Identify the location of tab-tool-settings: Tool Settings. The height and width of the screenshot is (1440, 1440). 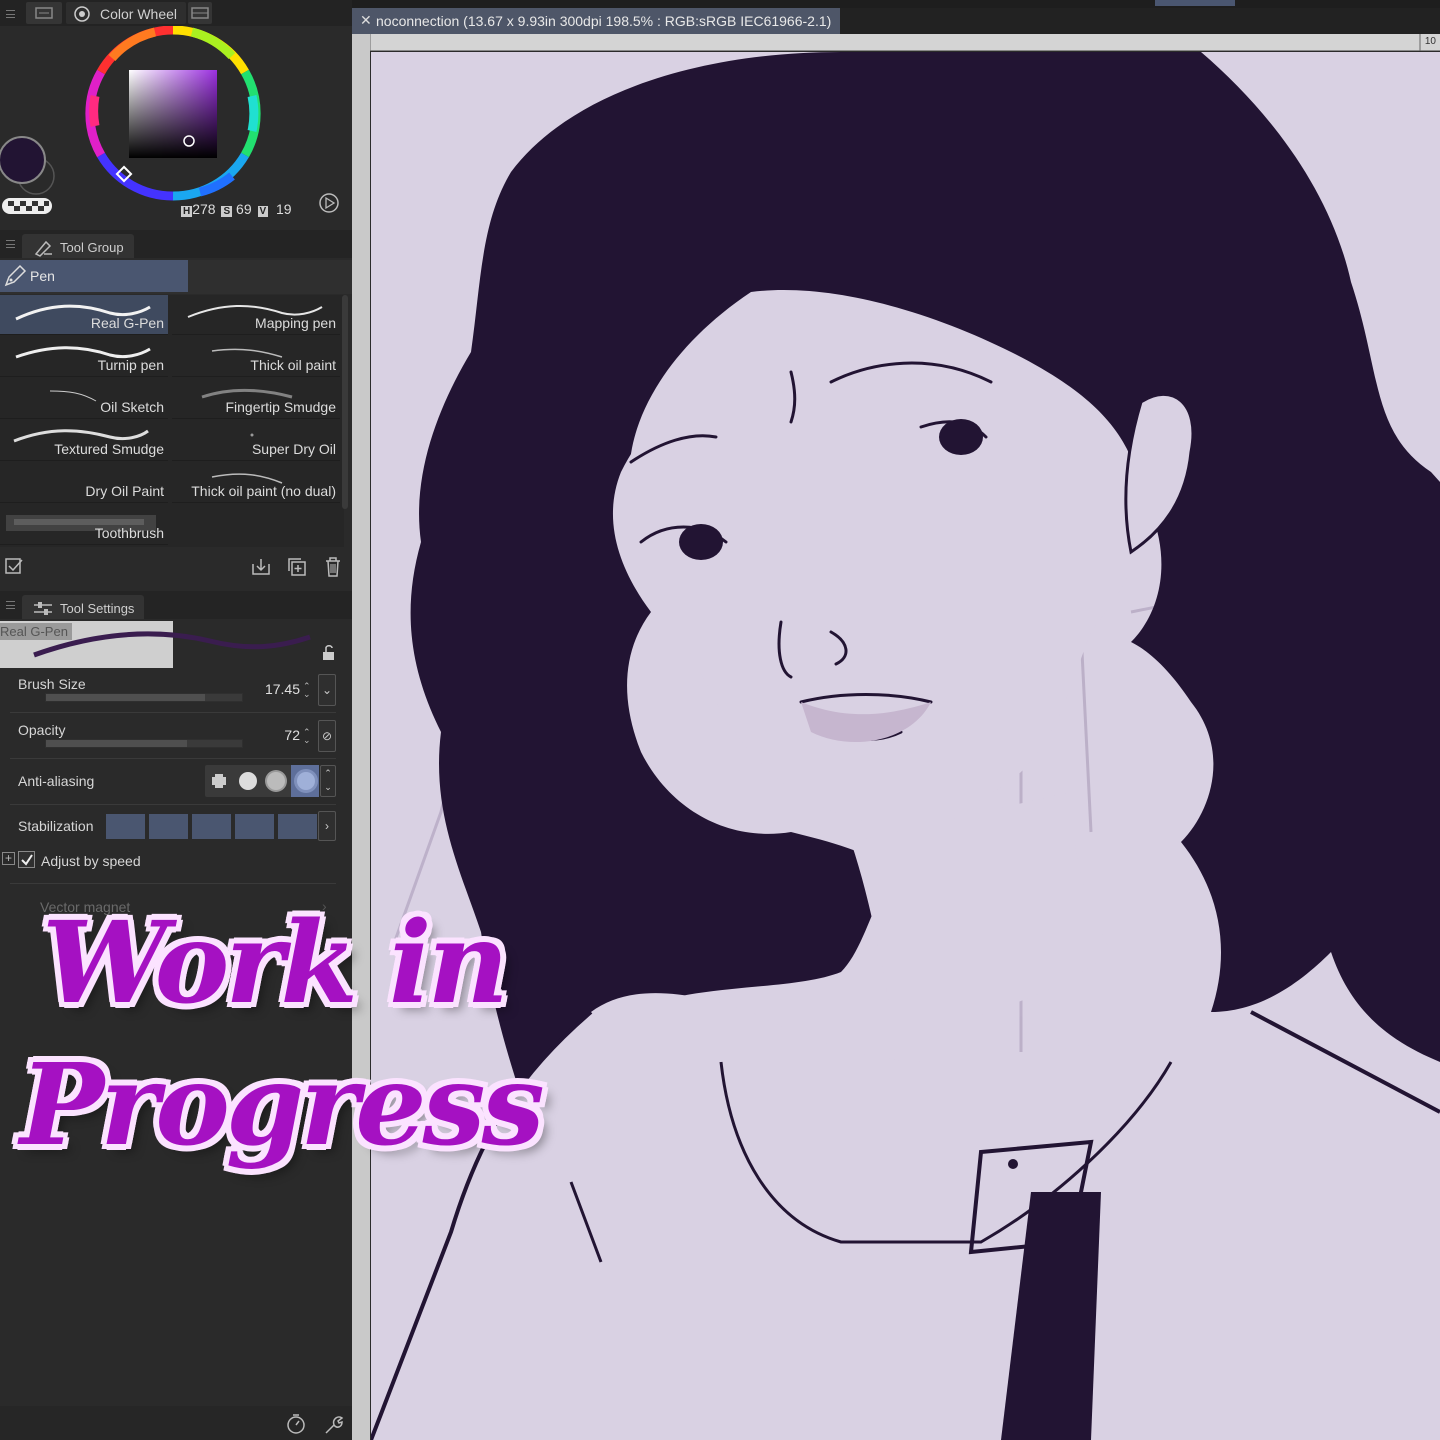
(83, 607).